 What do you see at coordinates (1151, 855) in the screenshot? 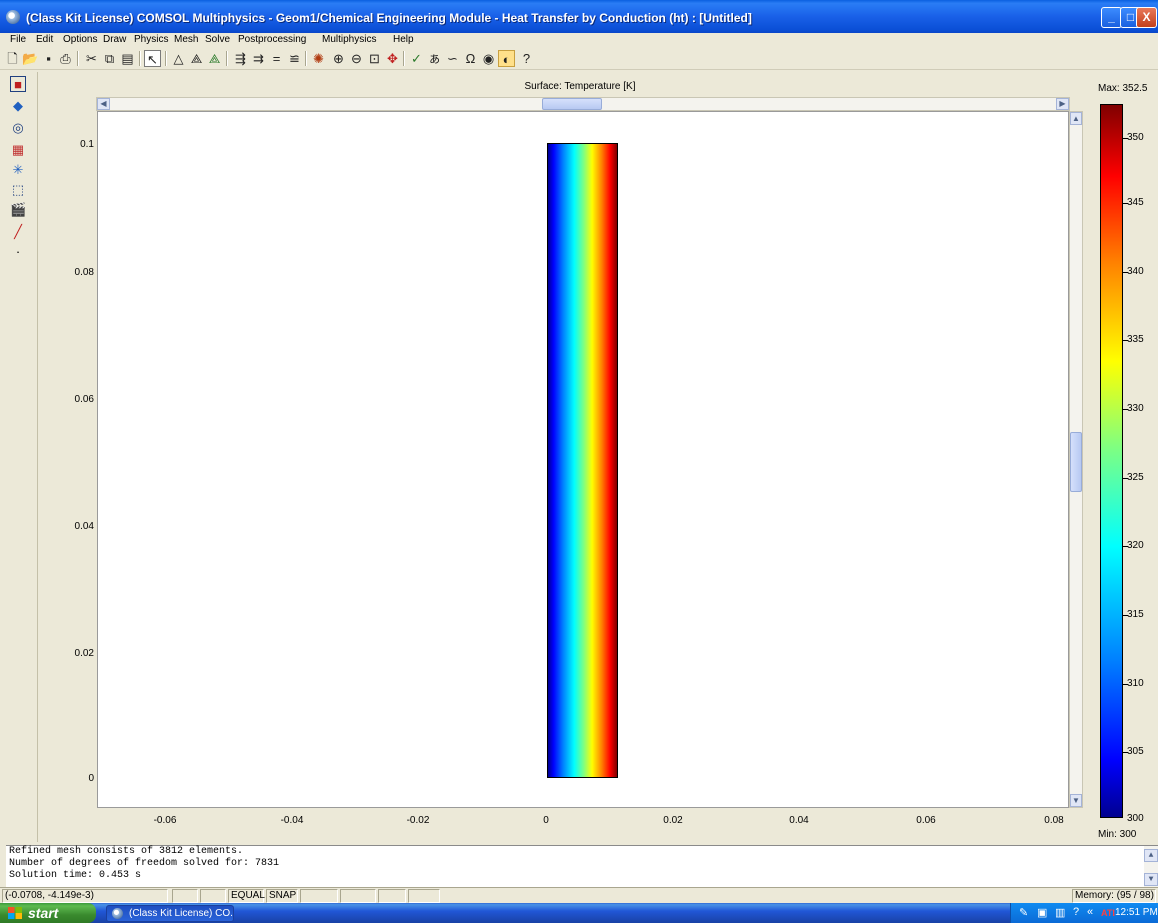
I see `log-scroll-up-icon: ▲` at bounding box center [1151, 855].